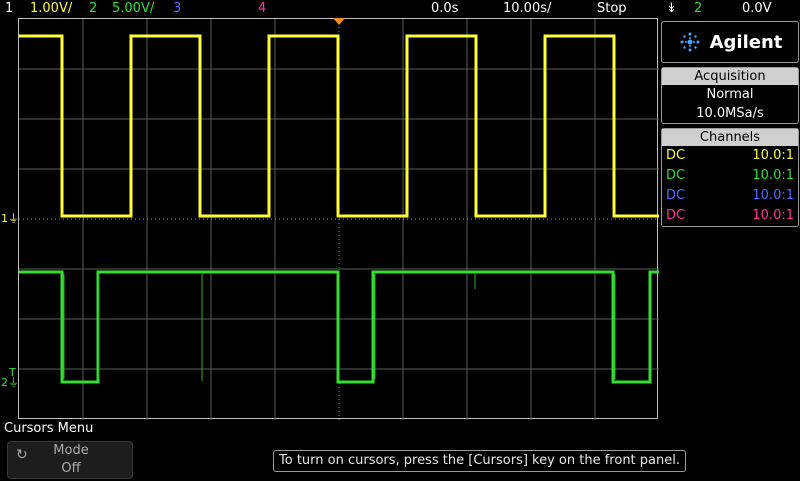 Image resolution: width=800 pixels, height=481 pixels. Describe the element at coordinates (676, 155) in the screenshot. I see `ch1-coupling: DC` at that location.